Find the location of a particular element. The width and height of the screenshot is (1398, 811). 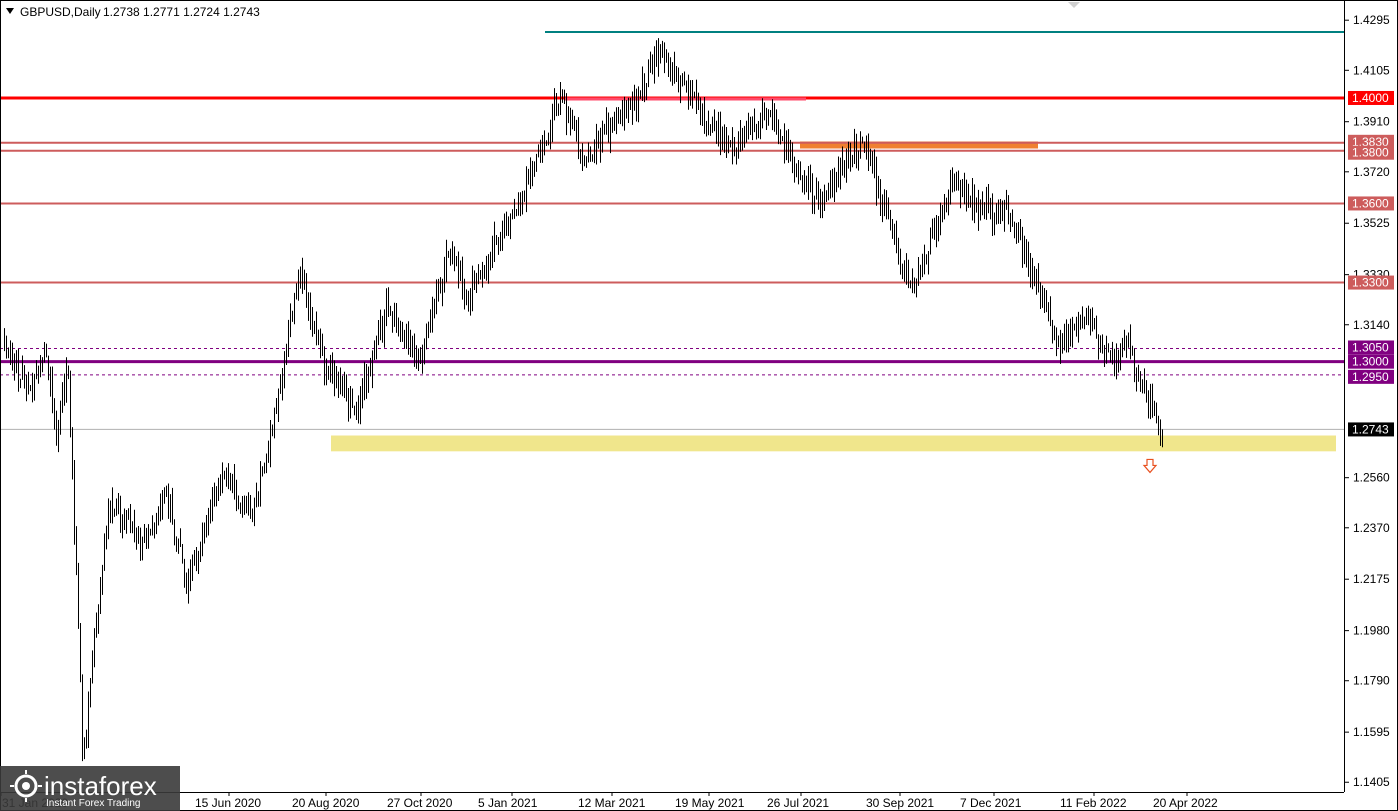

level-tag-label: 1.3300 is located at coordinates (1370, 283).